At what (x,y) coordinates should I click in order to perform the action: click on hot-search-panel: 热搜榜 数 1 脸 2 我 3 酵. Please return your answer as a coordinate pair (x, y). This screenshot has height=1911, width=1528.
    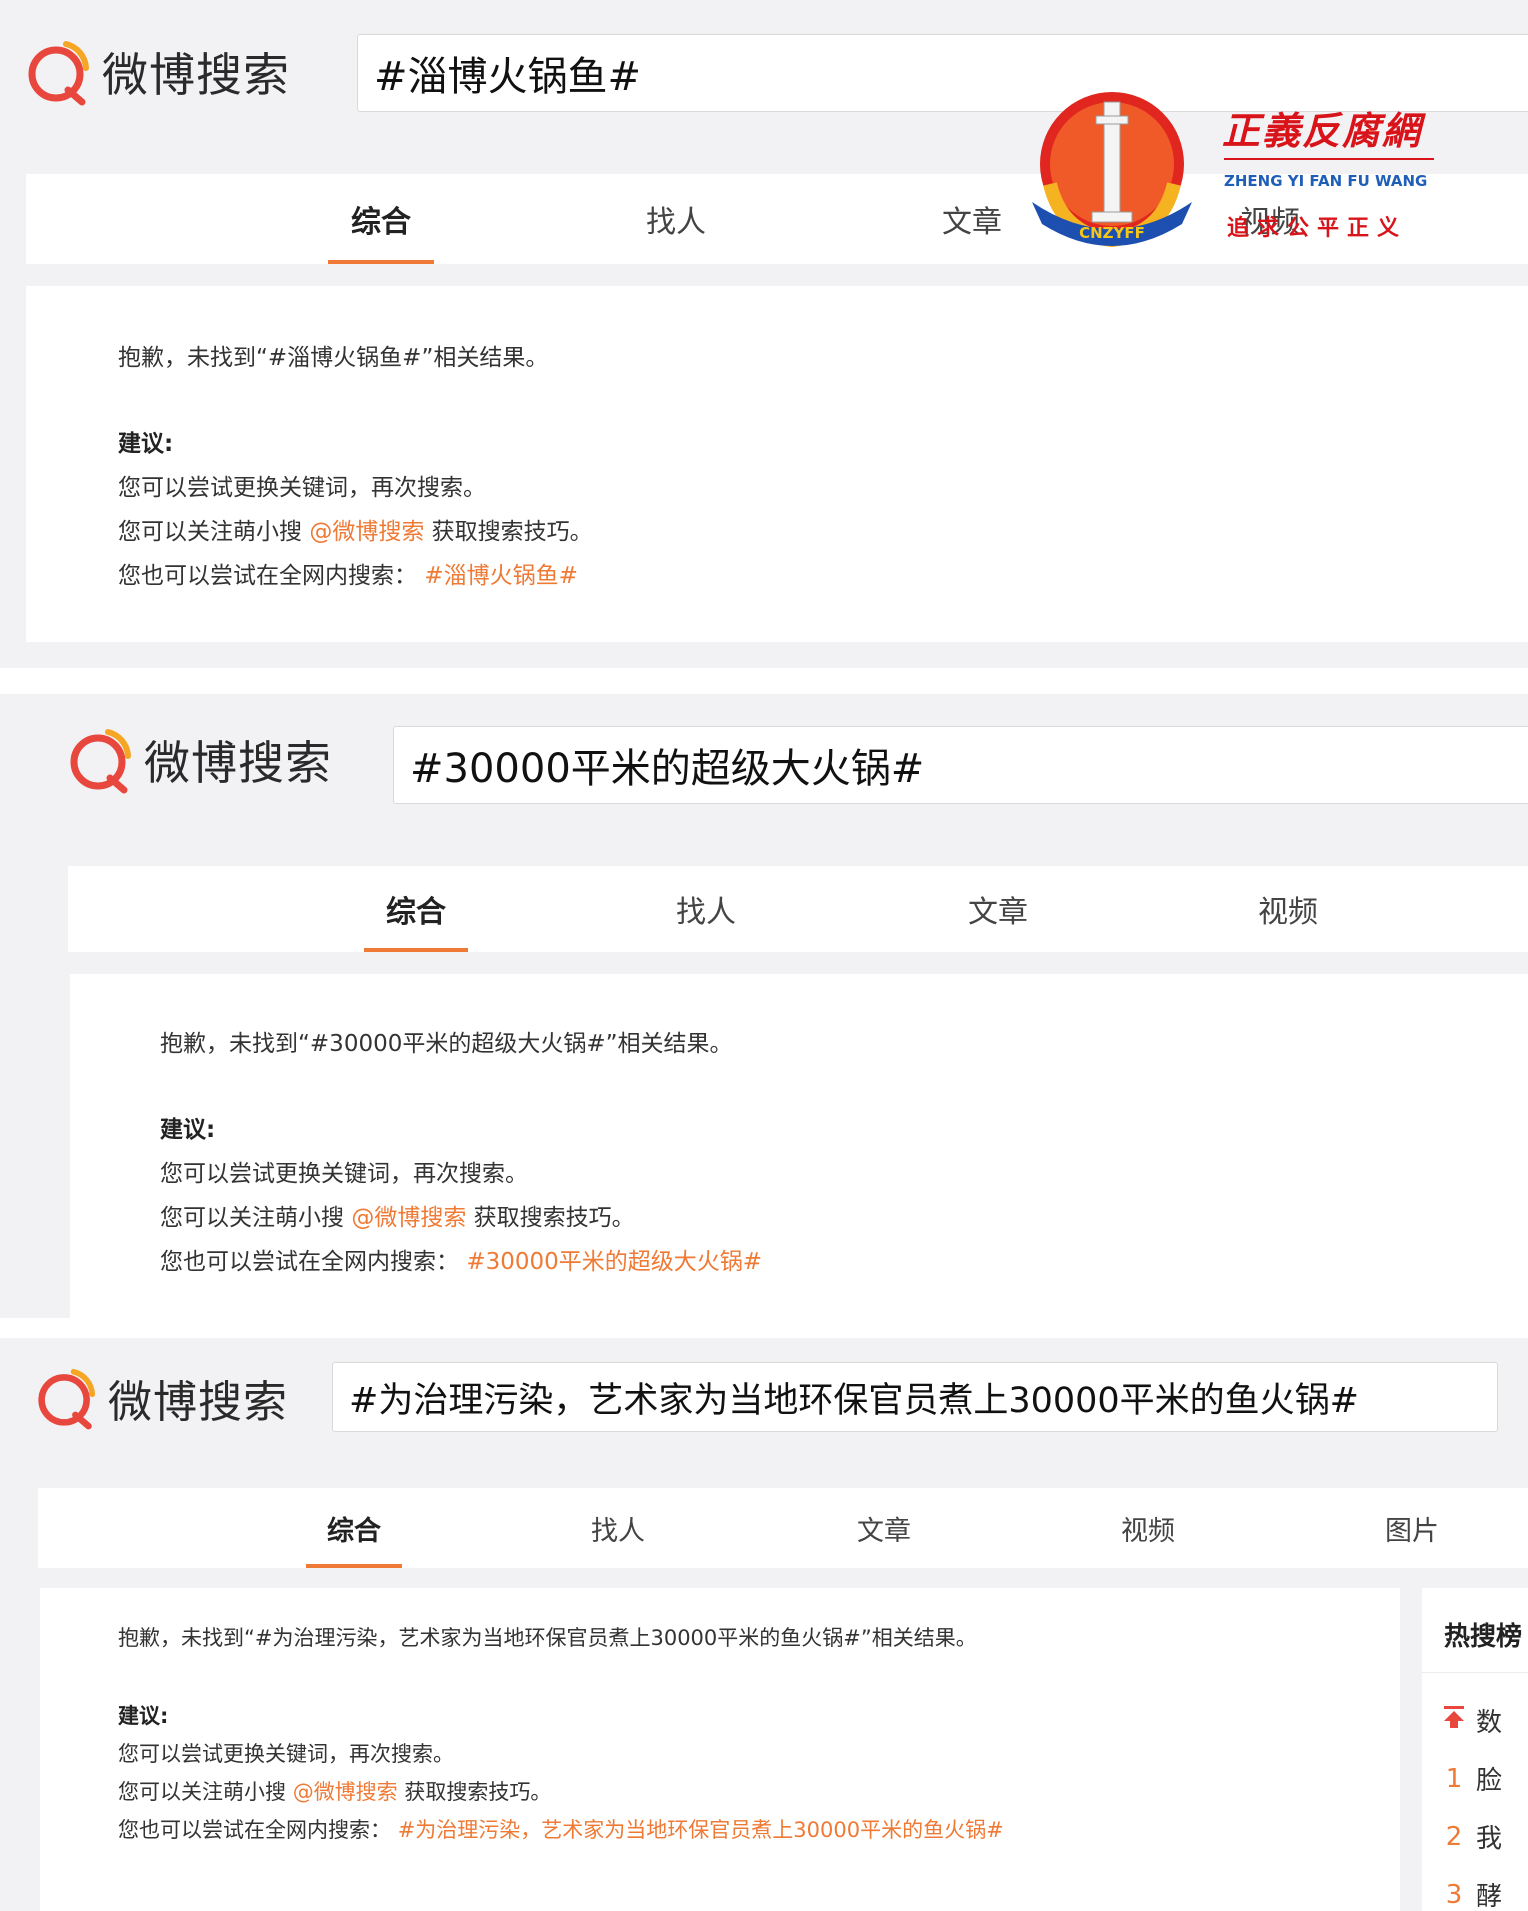
    Looking at the image, I should click on (1475, 1749).